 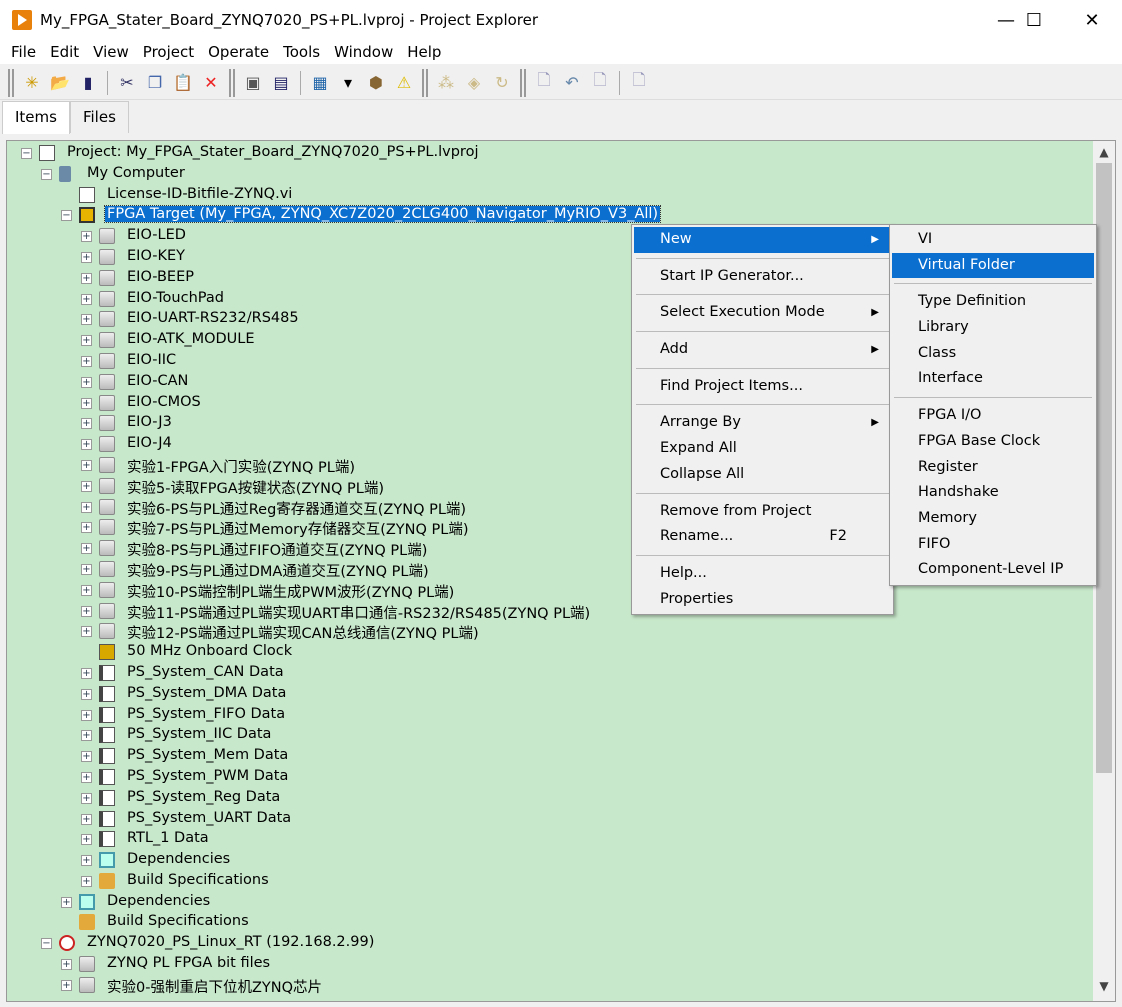 What do you see at coordinates (549, 819) in the screenshot?
I see `tree-item: + PS_System_UART Data` at bounding box center [549, 819].